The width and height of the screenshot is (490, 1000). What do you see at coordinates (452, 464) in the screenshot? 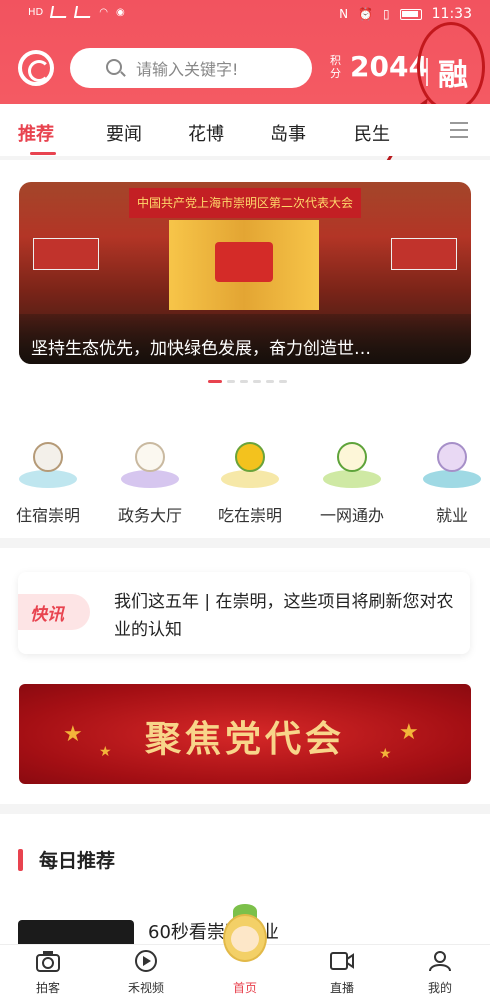
I see `lotus-icon` at bounding box center [452, 464].